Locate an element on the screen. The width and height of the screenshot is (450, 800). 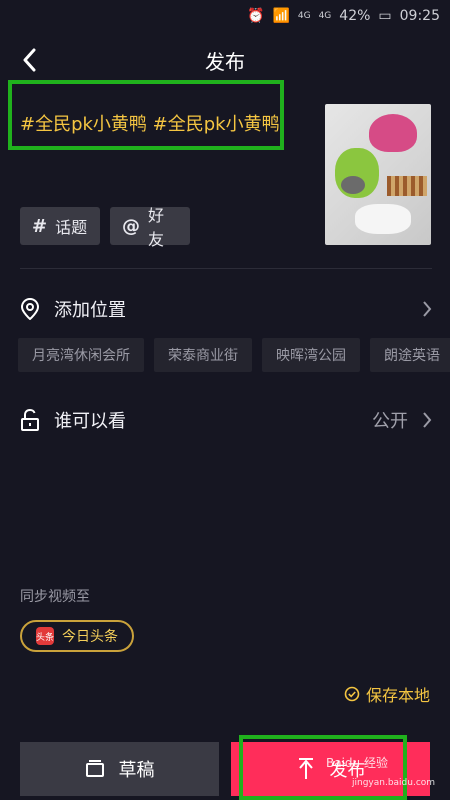
toutiao-logo-icon: 头条 is located at coordinates (45, 636).